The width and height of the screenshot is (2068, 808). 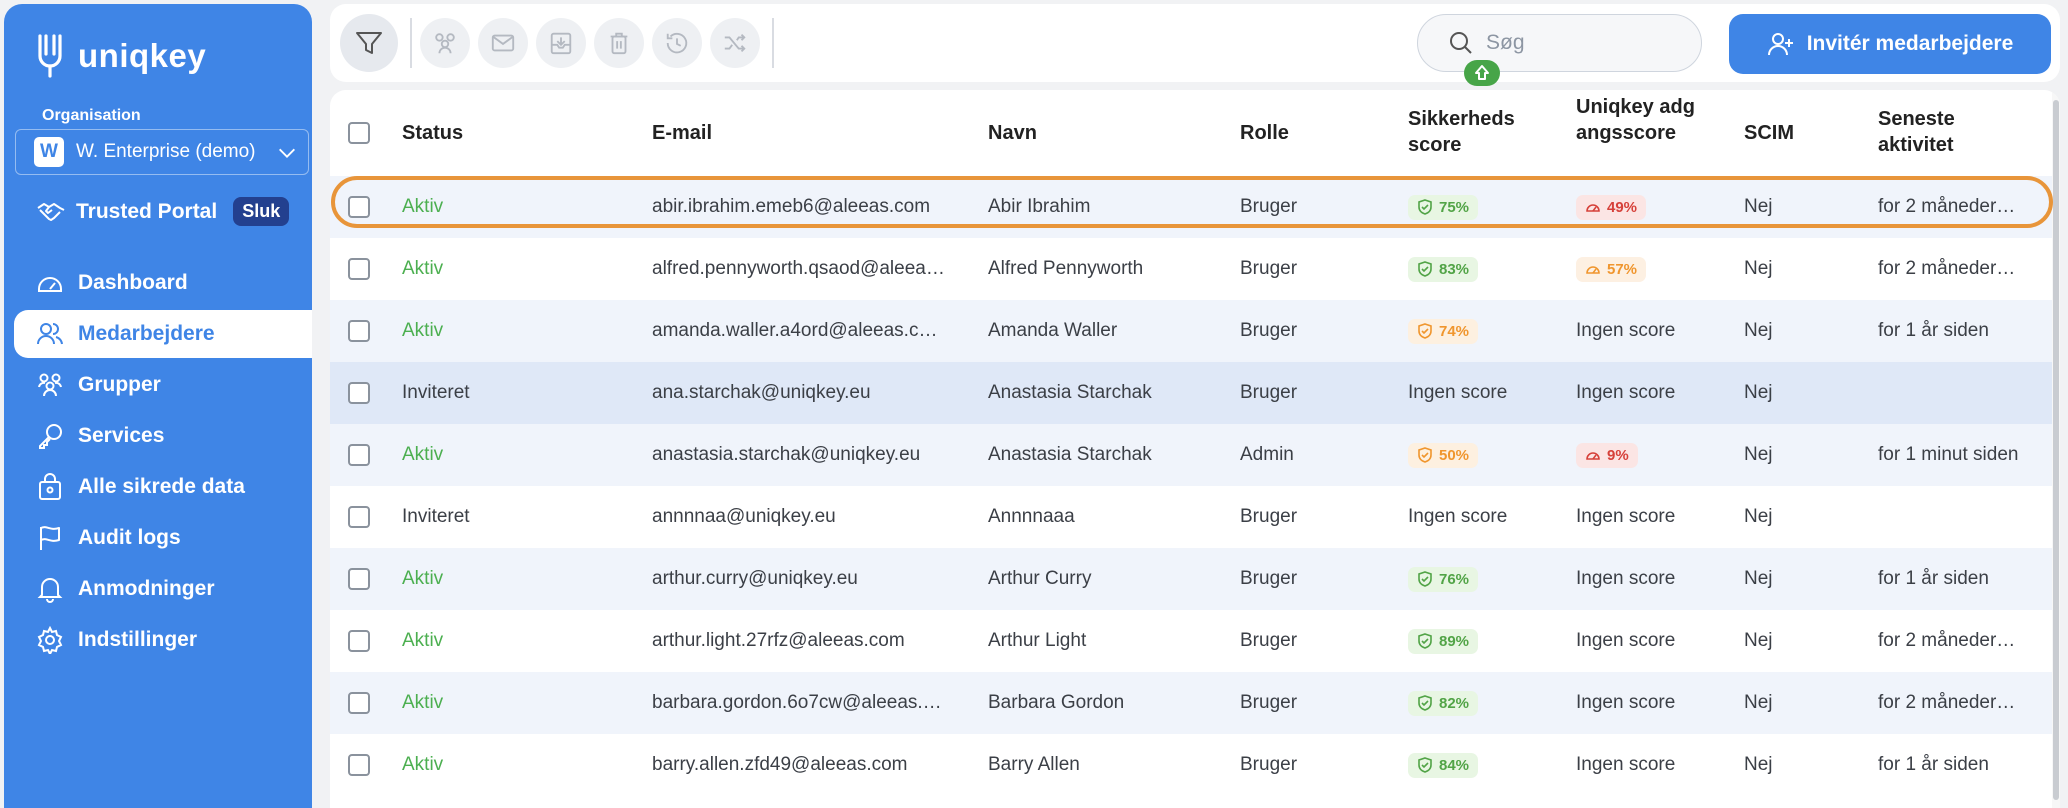 I want to click on status-cell: Inviteret, so click(x=436, y=516).